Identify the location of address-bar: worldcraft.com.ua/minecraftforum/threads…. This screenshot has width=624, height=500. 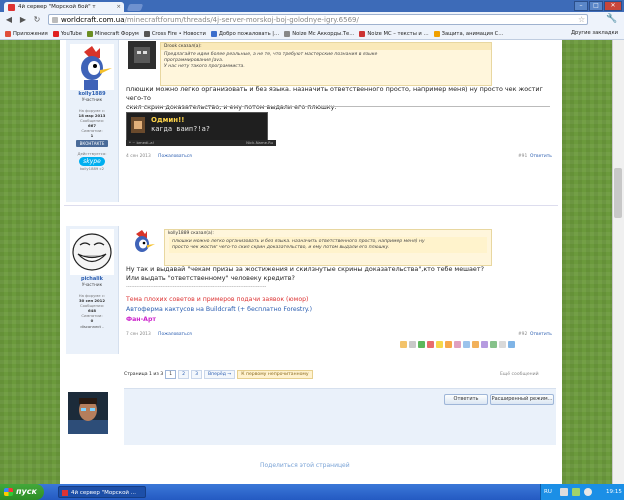
(318, 19).